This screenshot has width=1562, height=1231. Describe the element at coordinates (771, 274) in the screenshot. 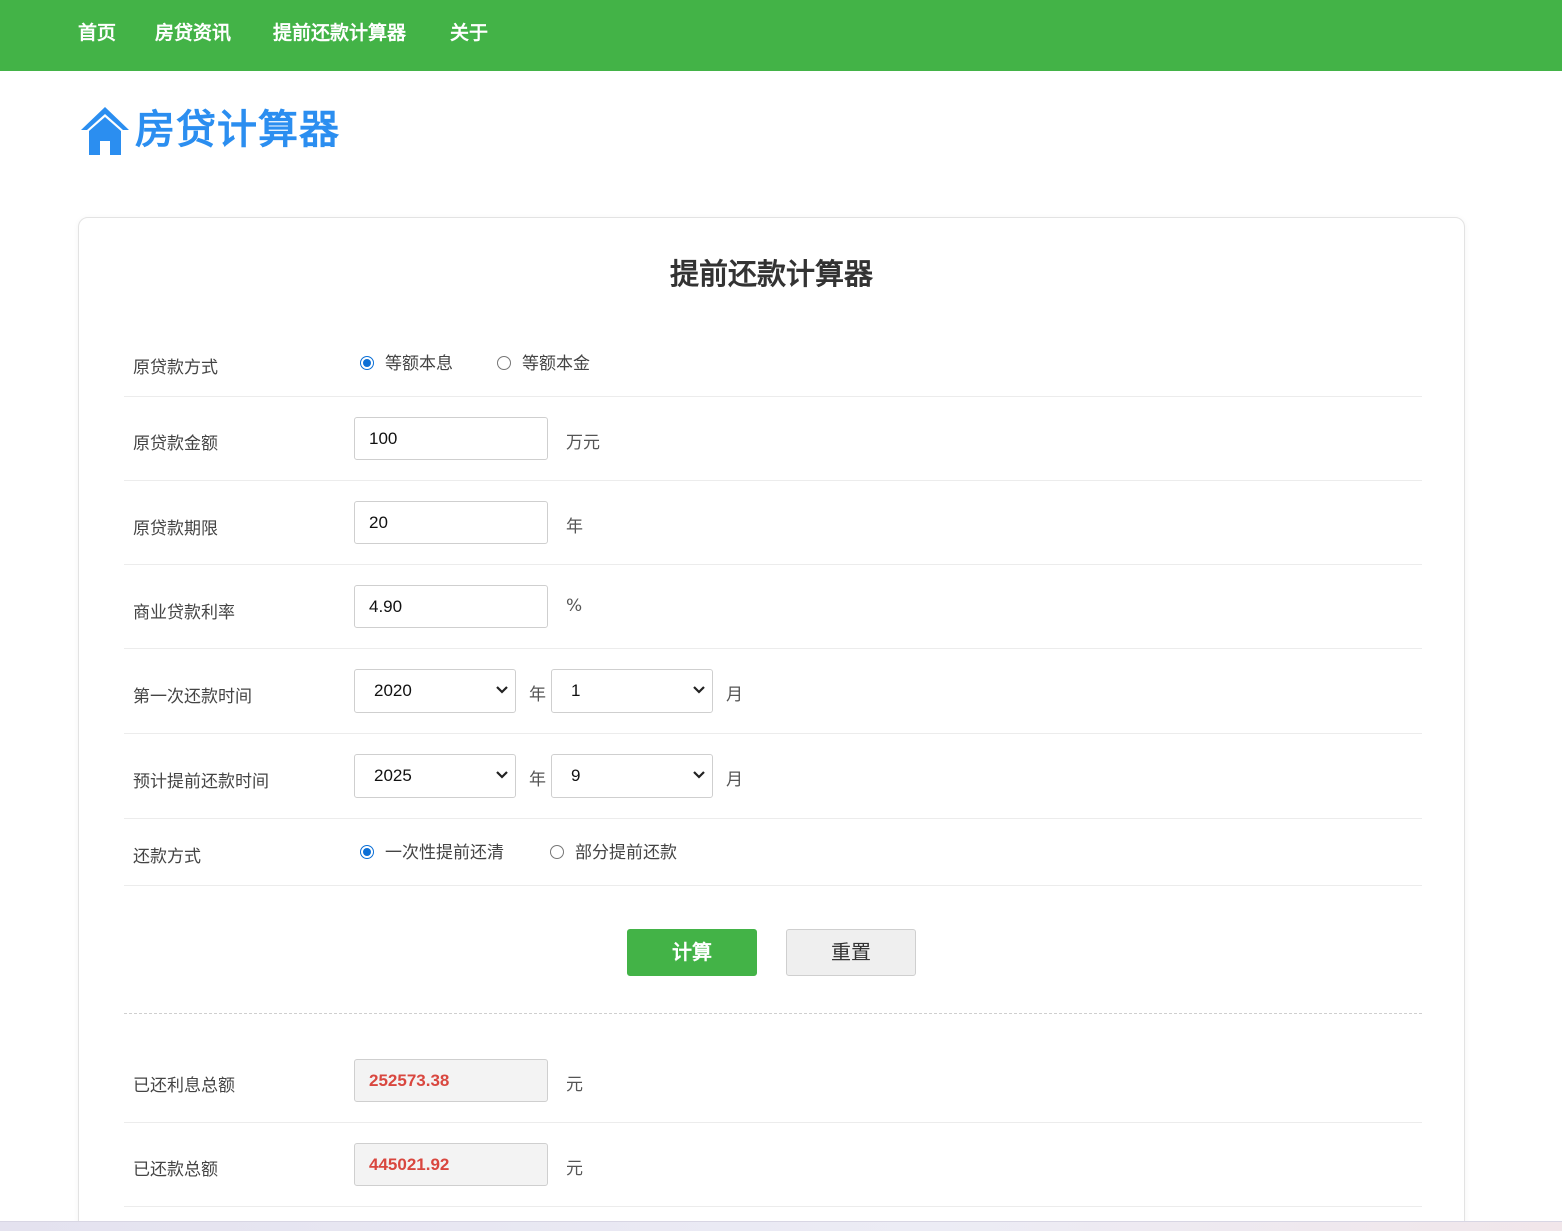

I see `calculator-title: 提前还款计算器` at that location.